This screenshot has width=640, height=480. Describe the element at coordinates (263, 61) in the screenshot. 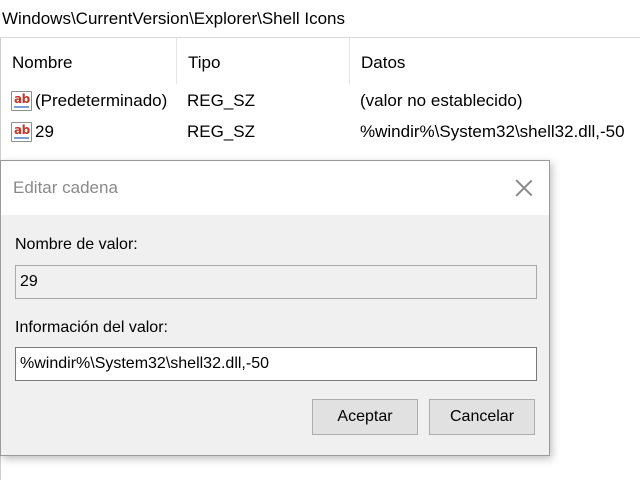

I see `column-header-type: Tipo` at that location.